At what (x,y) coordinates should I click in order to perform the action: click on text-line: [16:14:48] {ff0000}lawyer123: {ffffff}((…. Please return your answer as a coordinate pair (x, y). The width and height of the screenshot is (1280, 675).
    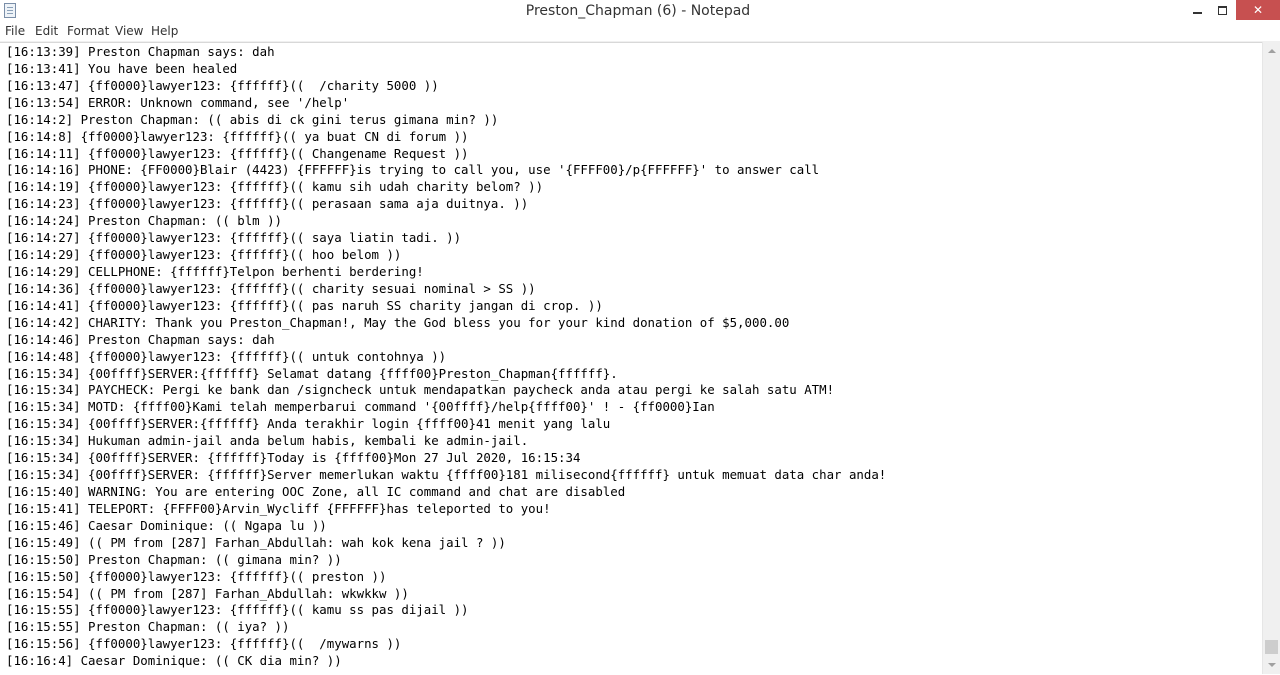
    Looking at the image, I should click on (226, 356).